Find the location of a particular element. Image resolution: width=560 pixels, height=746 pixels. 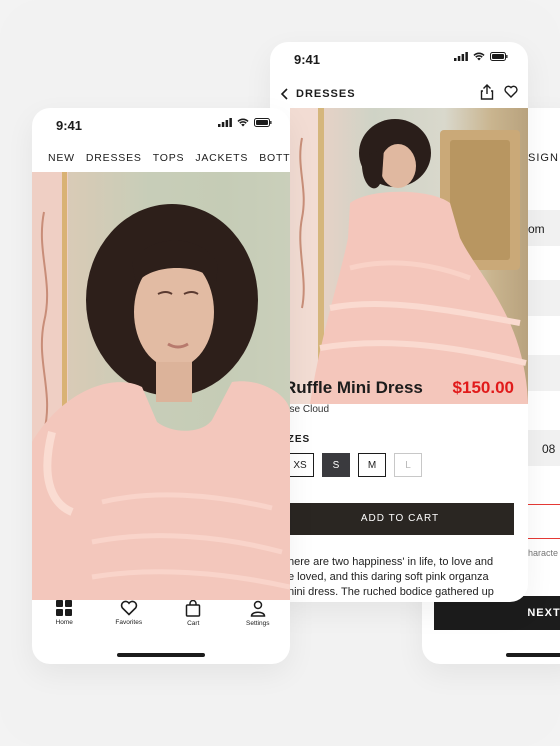

tab-settings: Settings is located at coordinates (258, 620).